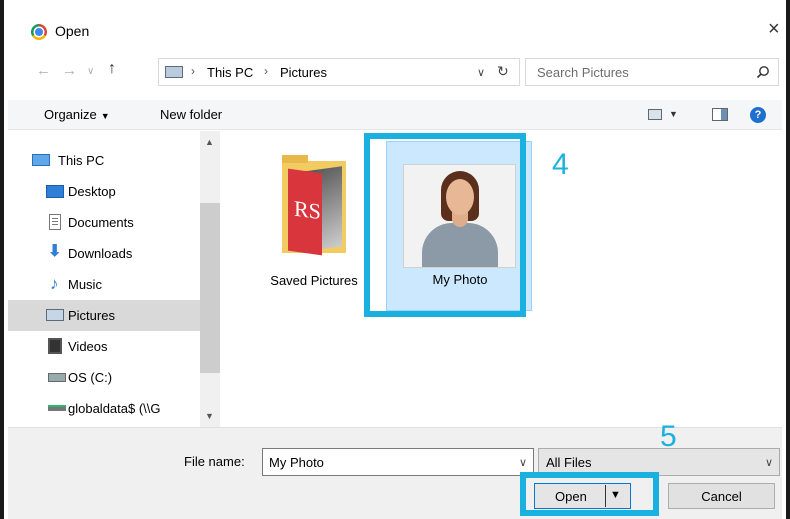 The width and height of the screenshot is (790, 519). What do you see at coordinates (2, 259) in the screenshot?
I see `window-frame-left` at bounding box center [2, 259].